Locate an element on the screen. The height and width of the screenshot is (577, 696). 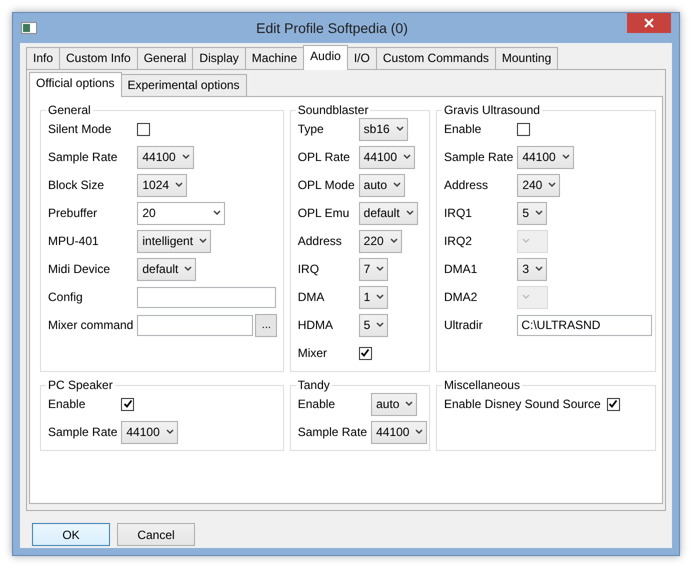
field-label: OPL Mode is located at coordinates (326, 185).